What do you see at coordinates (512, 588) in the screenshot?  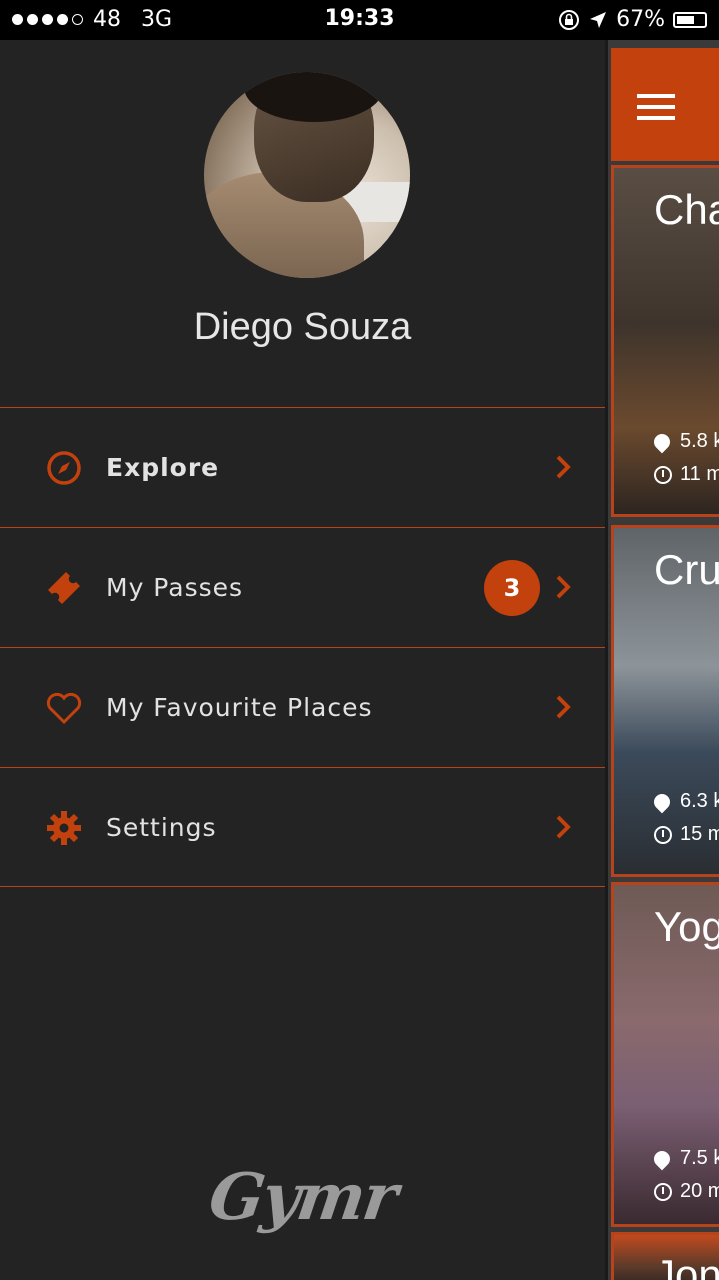 I see `passes-count-badge: 3` at bounding box center [512, 588].